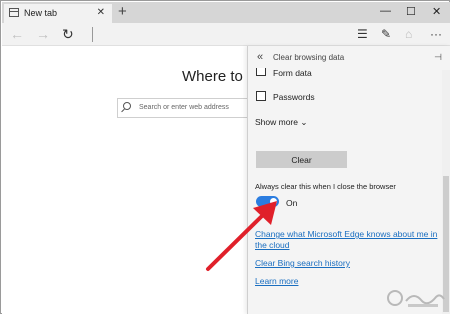 Image resolution: width=450 pixels, height=314 pixels. I want to click on toggle-knob, so click(273, 201).